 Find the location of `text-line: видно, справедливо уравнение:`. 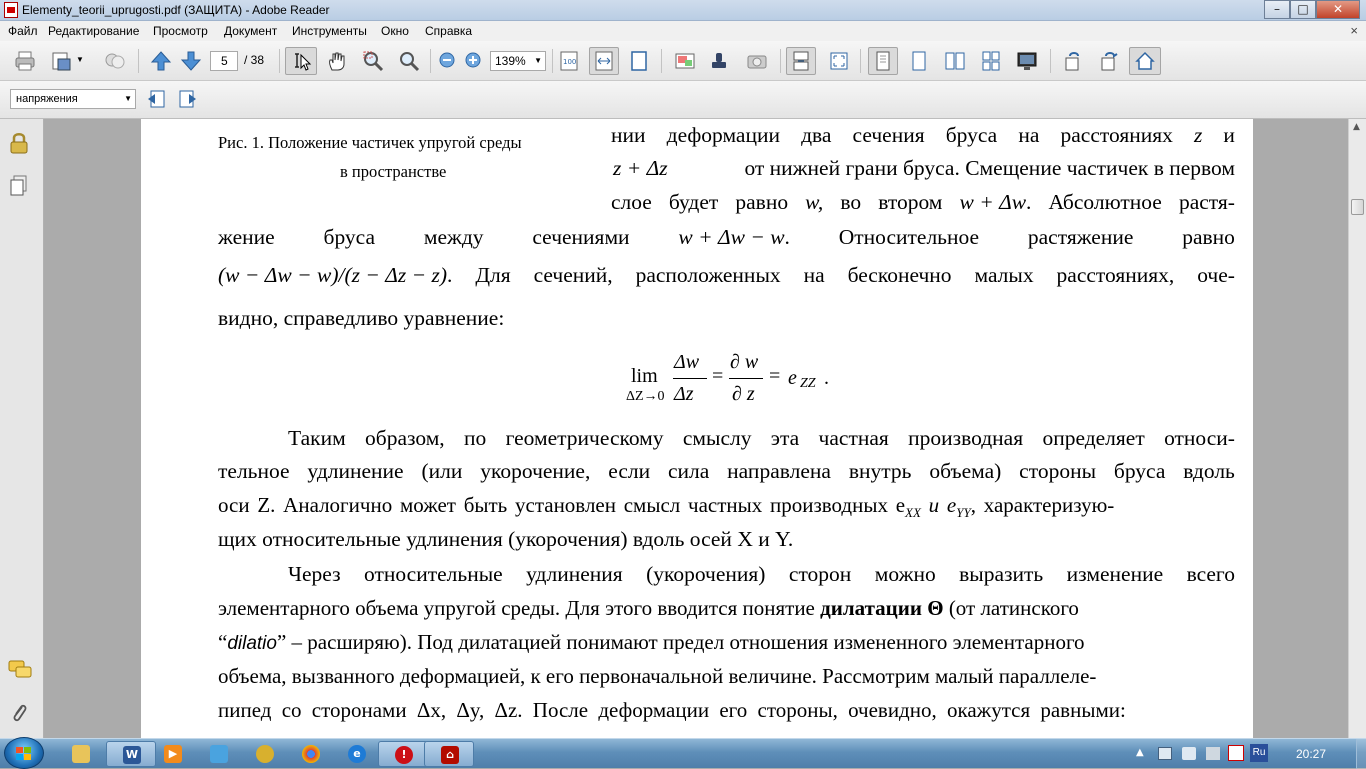

text-line: видно, справедливо уравнение: is located at coordinates (361, 318).